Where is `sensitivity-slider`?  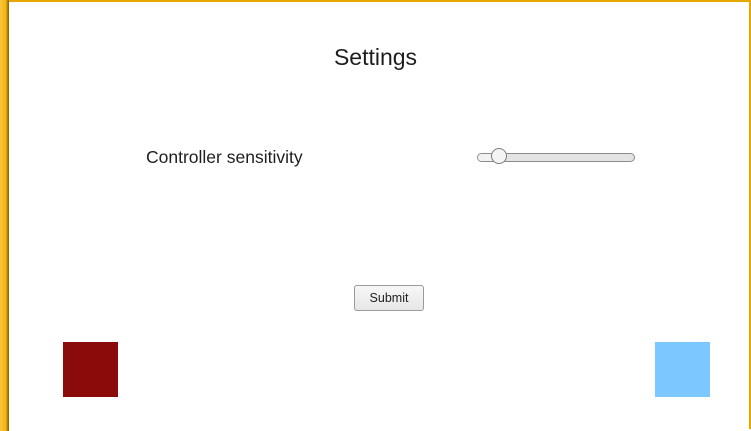 sensitivity-slider is located at coordinates (556, 157).